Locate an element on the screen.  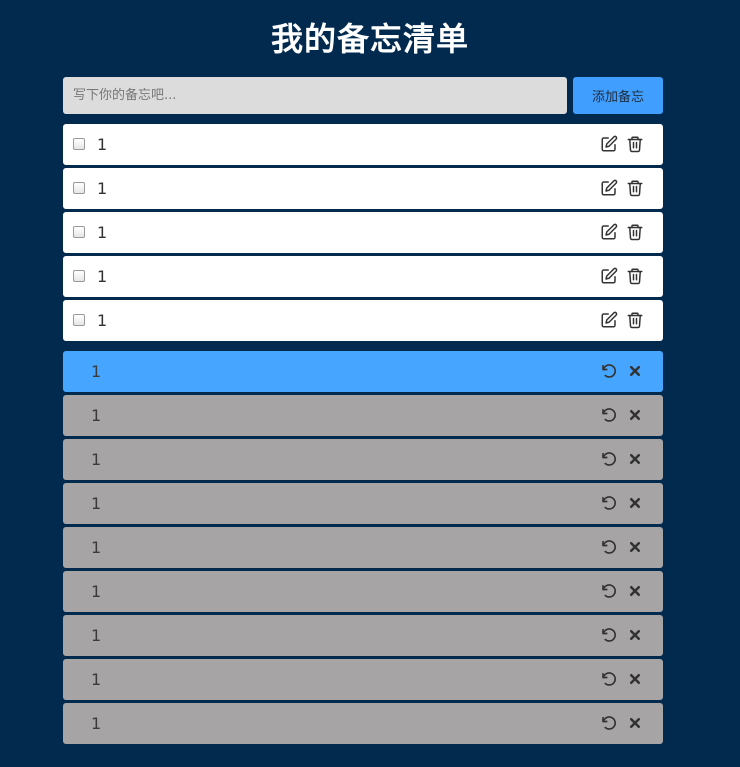
memo-input is located at coordinates (315, 95).